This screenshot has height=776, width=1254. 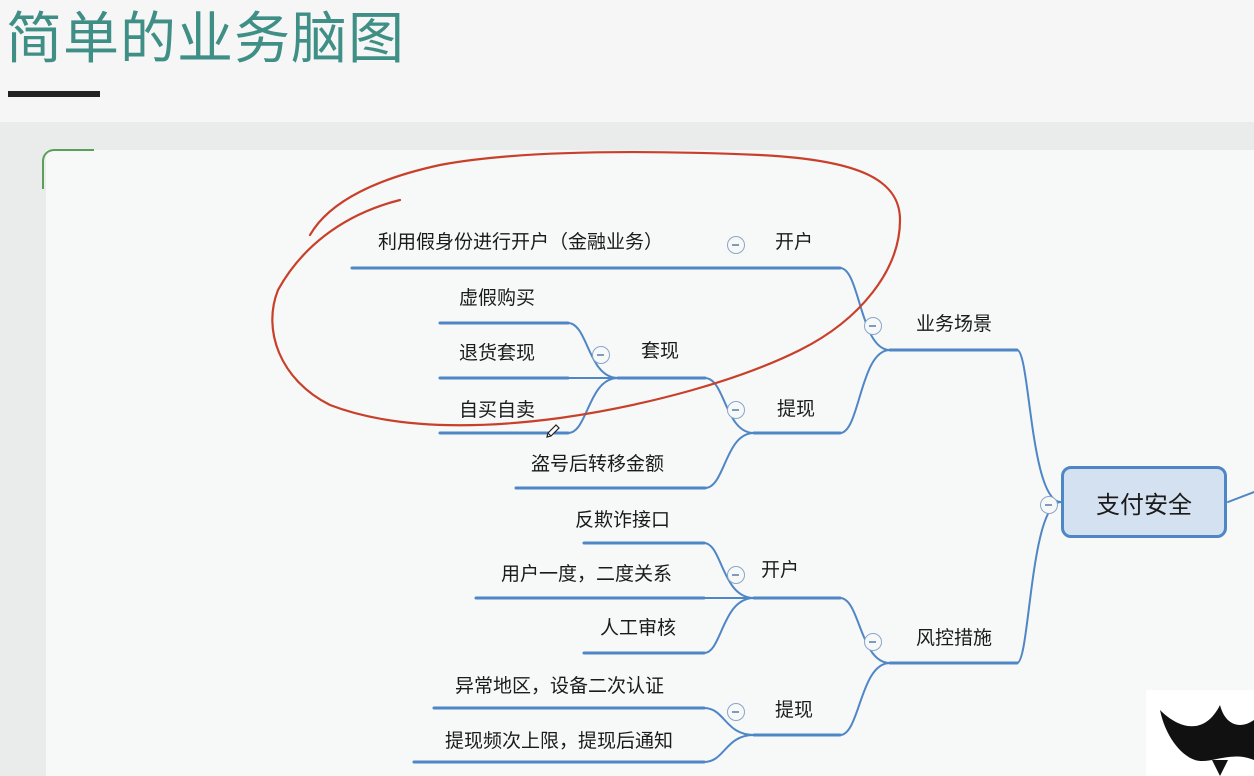 What do you see at coordinates (660, 351) in the screenshot?
I see `node-cashout: 套现` at bounding box center [660, 351].